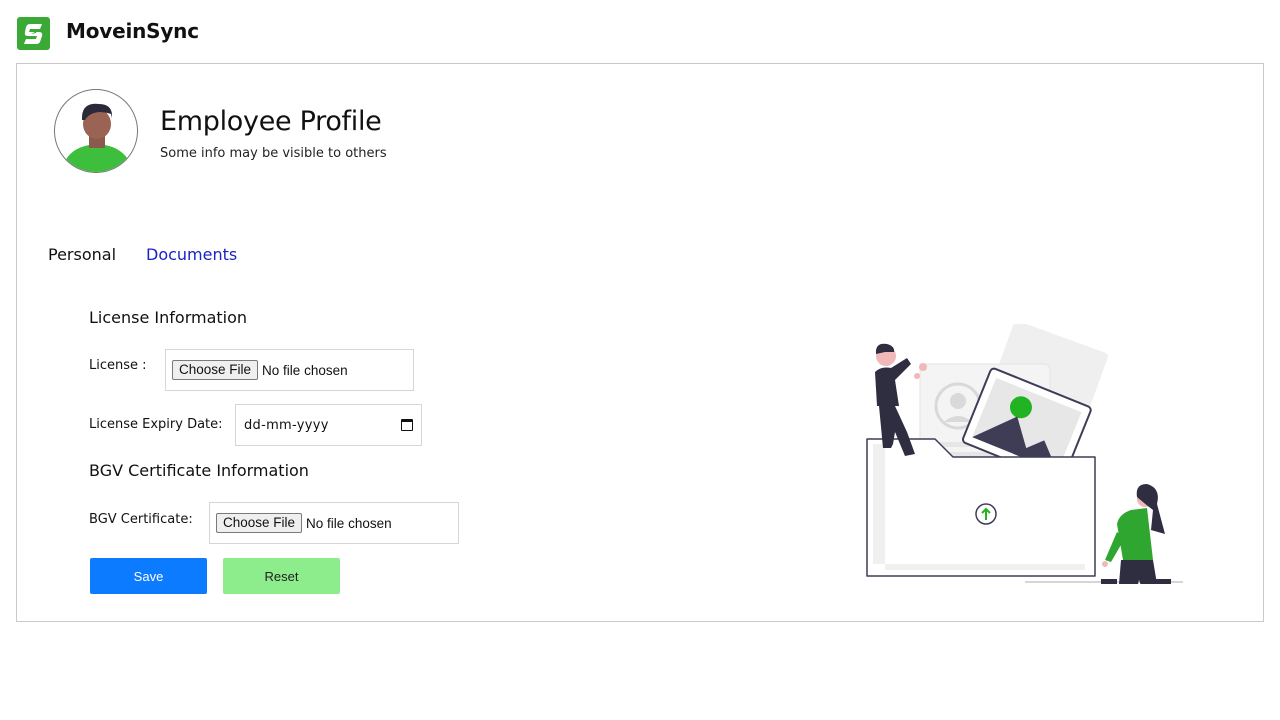 Image resolution: width=1280 pixels, height=720 pixels. I want to click on license-section-title: License Information, so click(168, 317).